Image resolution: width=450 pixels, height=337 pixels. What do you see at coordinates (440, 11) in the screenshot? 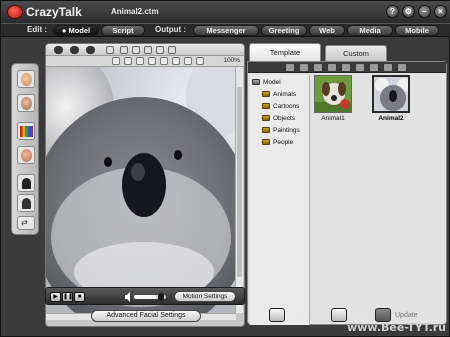
I see `close-button: ×` at bounding box center [440, 11].